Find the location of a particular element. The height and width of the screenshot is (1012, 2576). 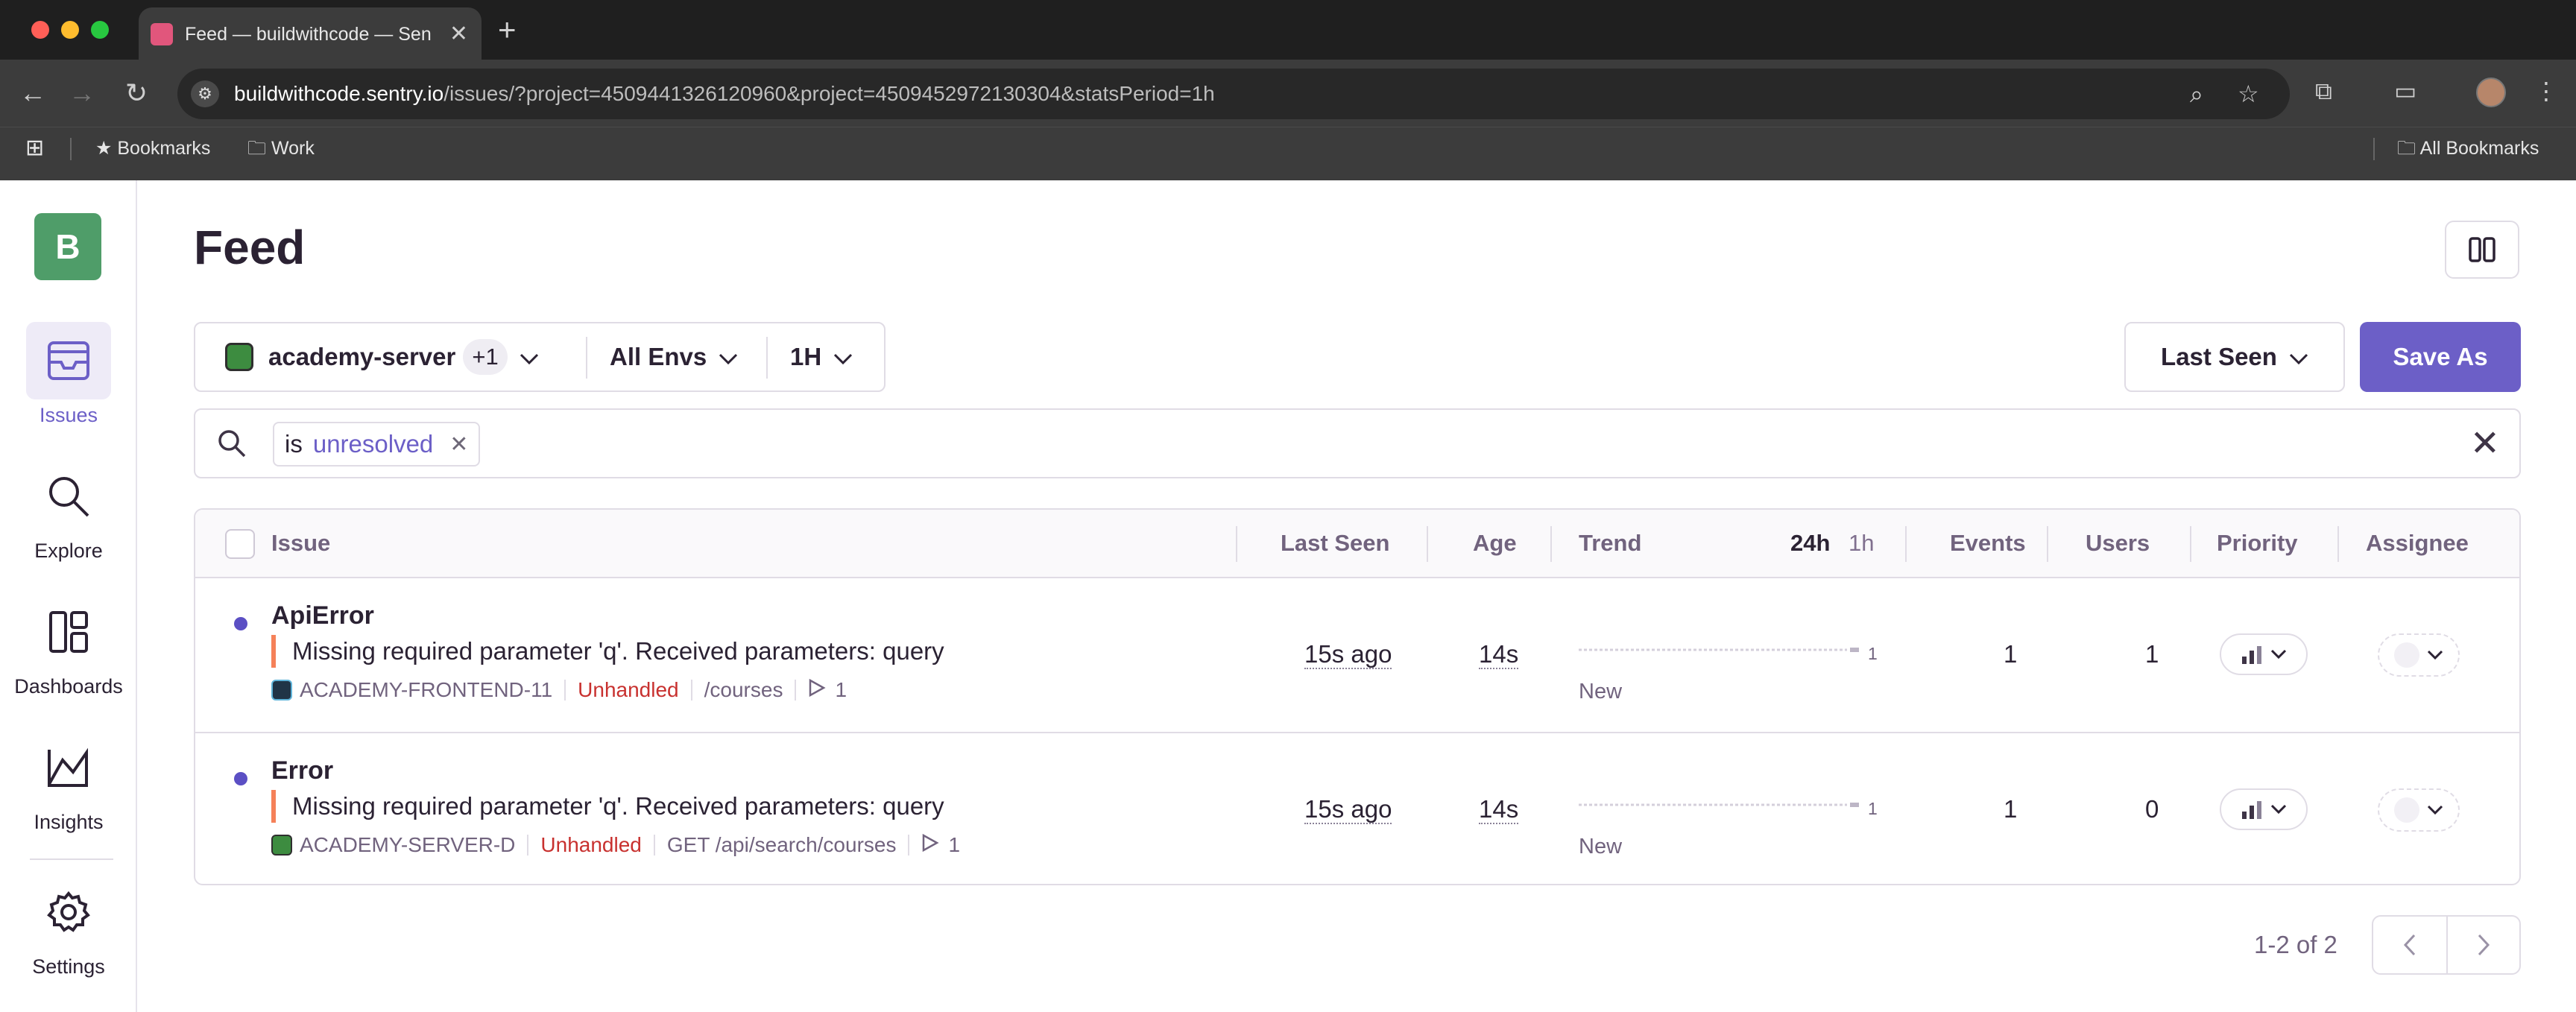

all-bookmarks-link: 🗀 All Bookmarks is located at coordinates (2468, 148).